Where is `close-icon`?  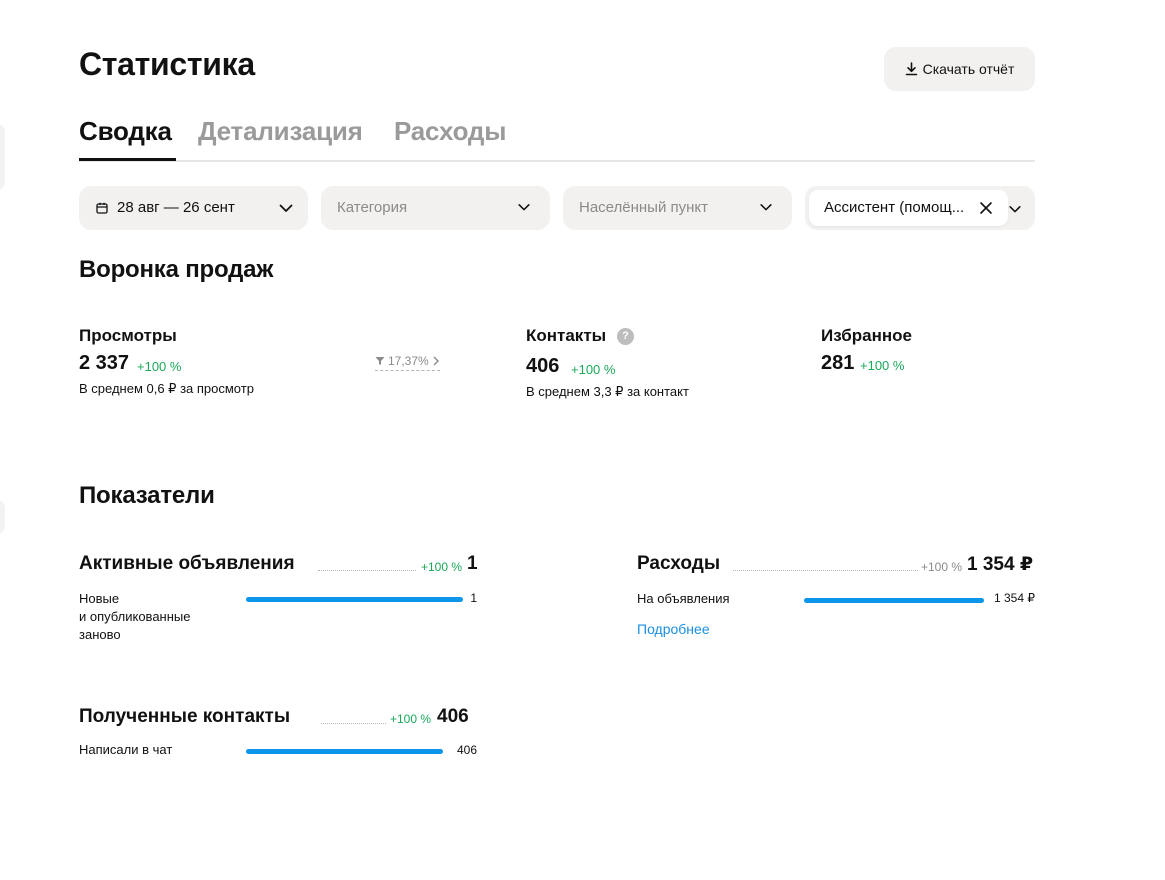
close-icon is located at coordinates (986, 208).